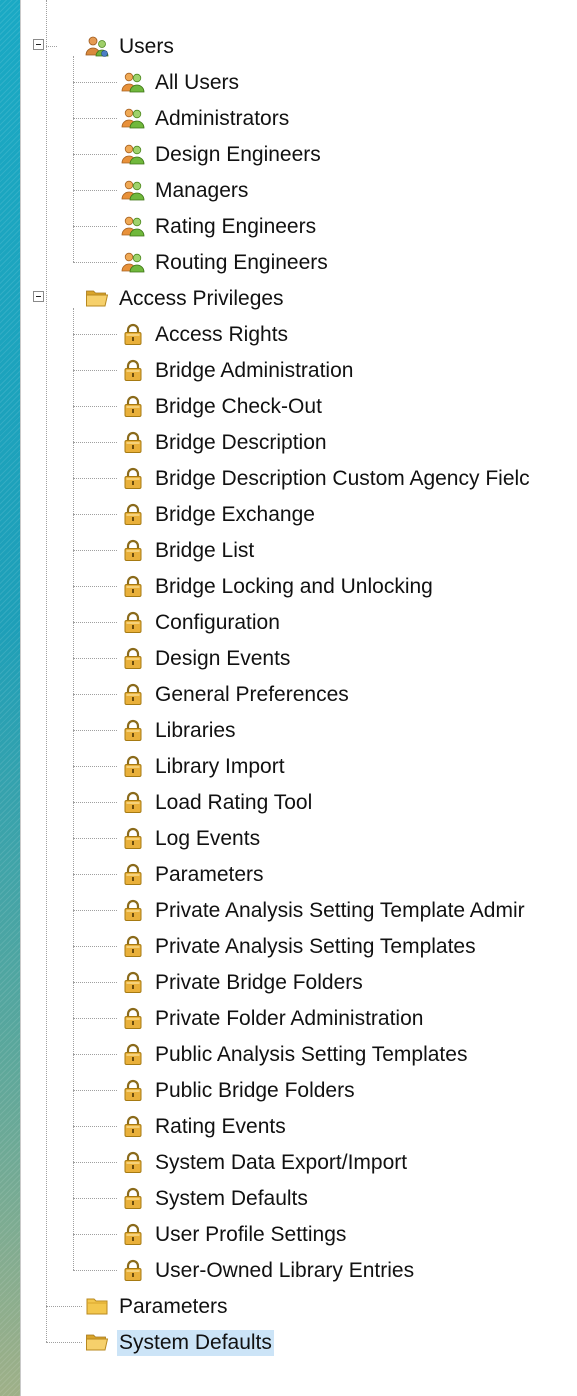  What do you see at coordinates (299, 299) in the screenshot?
I see `tree-node-access-privileges: Access Privileges` at bounding box center [299, 299].